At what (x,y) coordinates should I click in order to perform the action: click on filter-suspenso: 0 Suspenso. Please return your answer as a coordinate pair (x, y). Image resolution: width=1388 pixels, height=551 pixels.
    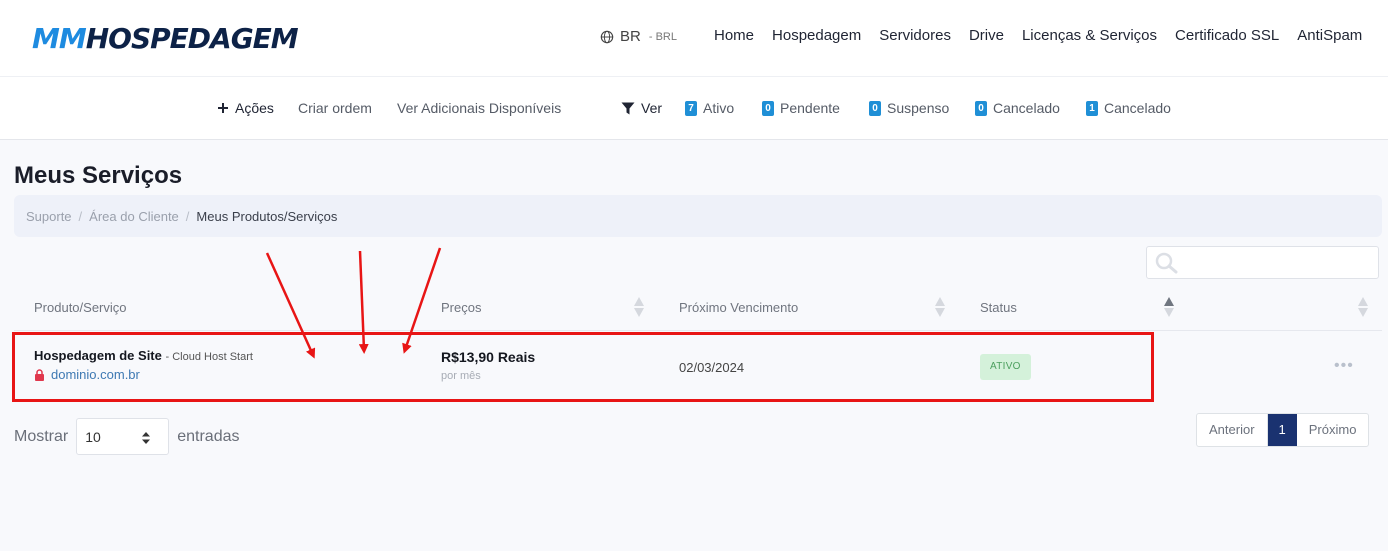
    Looking at the image, I should click on (909, 108).